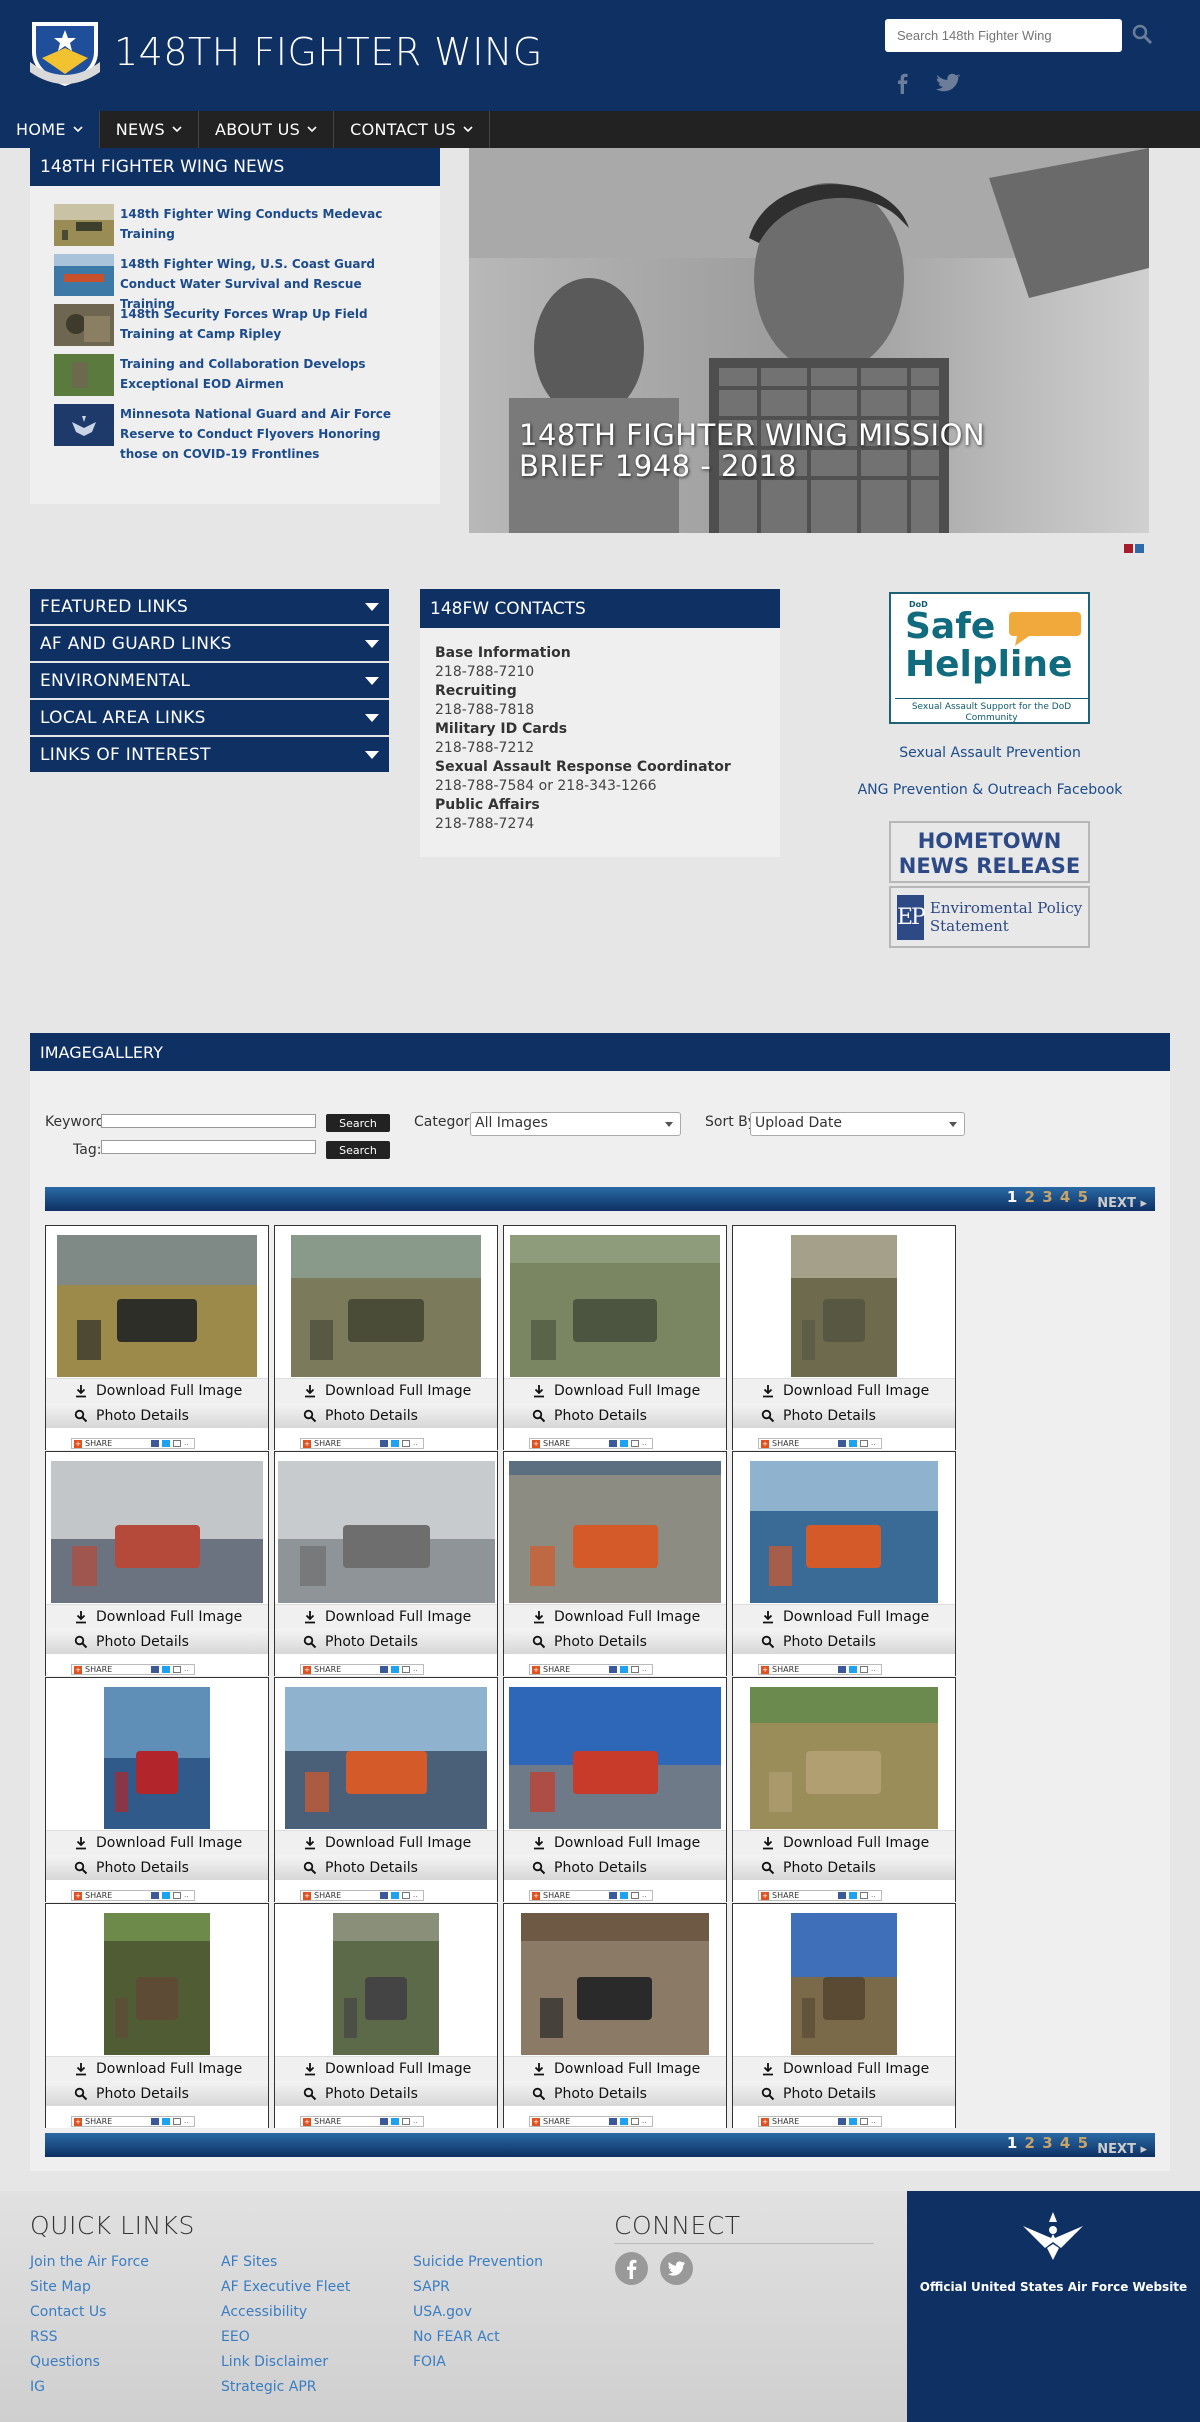  I want to click on nav-contact-us: CONTACT US, so click(412, 129).